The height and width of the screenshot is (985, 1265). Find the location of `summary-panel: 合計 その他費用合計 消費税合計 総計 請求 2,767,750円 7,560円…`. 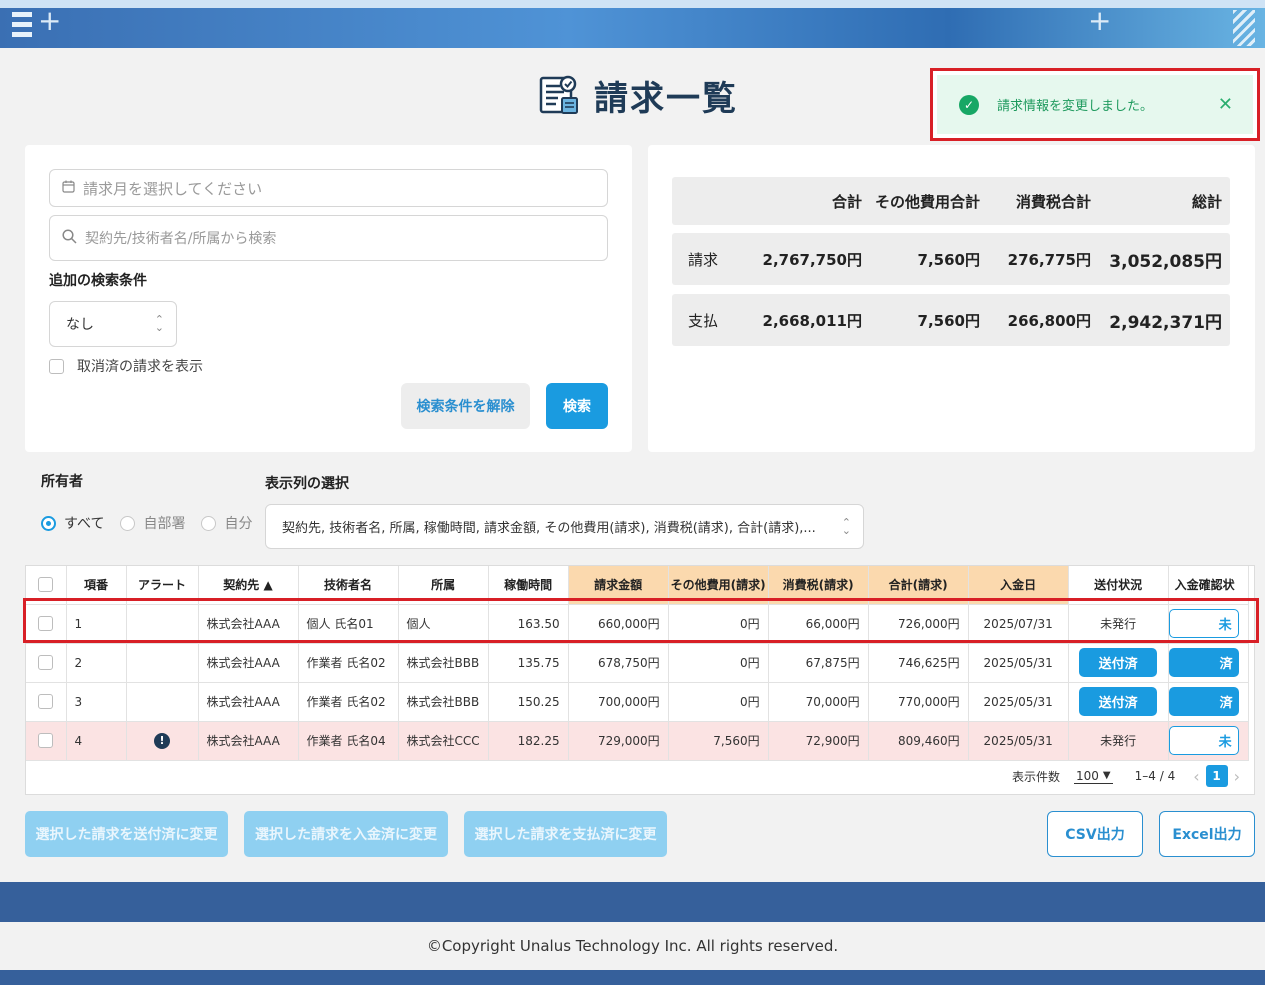

summary-panel: 合計 その他費用合計 消費税合計 総計 請求 2,767,750円 7,560円… is located at coordinates (951, 298).